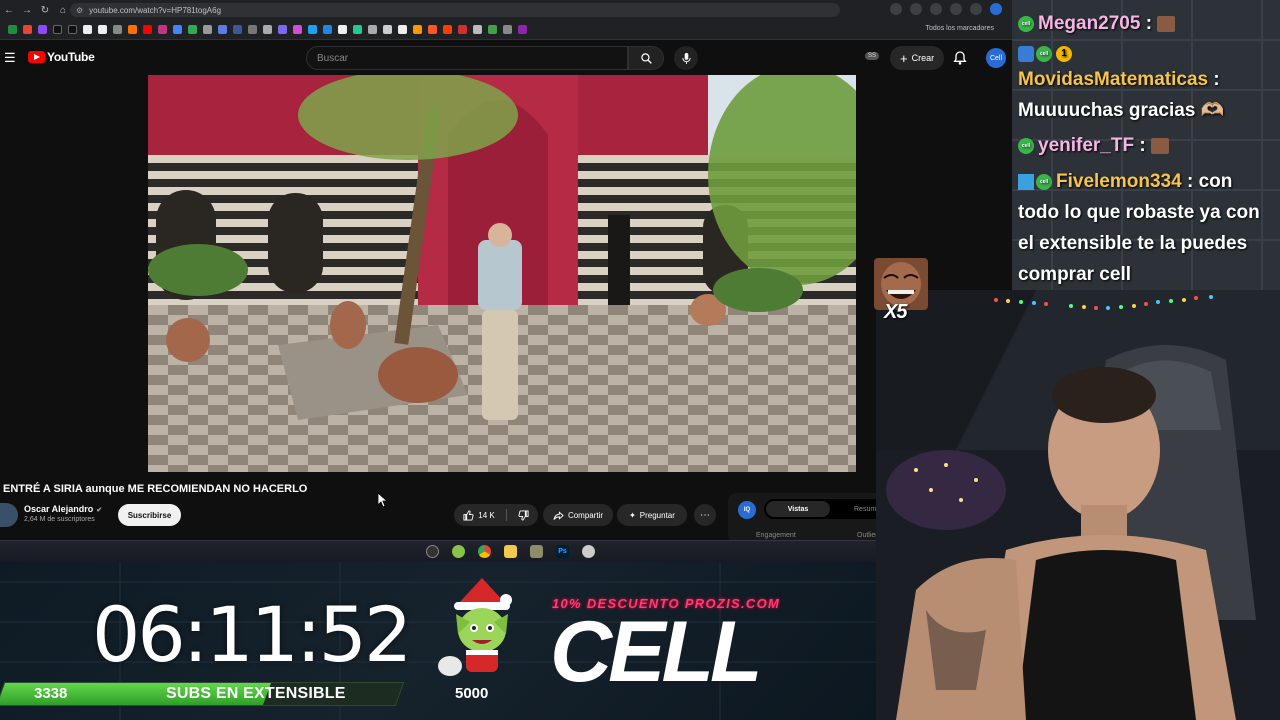 The height and width of the screenshot is (720, 1280). Describe the element at coordinates (562, 551) in the screenshot. I see `photoshop-icon: Ps` at that location.